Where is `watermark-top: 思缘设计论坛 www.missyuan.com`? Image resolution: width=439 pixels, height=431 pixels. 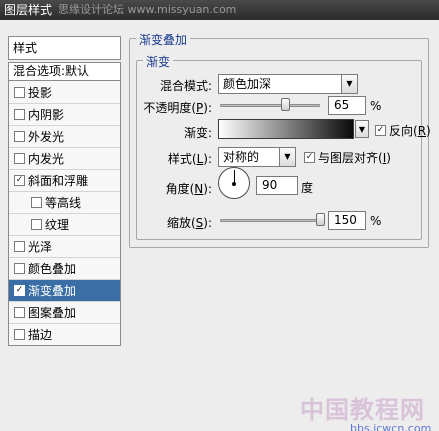 watermark-top: 思缘设计论坛 www.missyuan.com is located at coordinates (147, 9).